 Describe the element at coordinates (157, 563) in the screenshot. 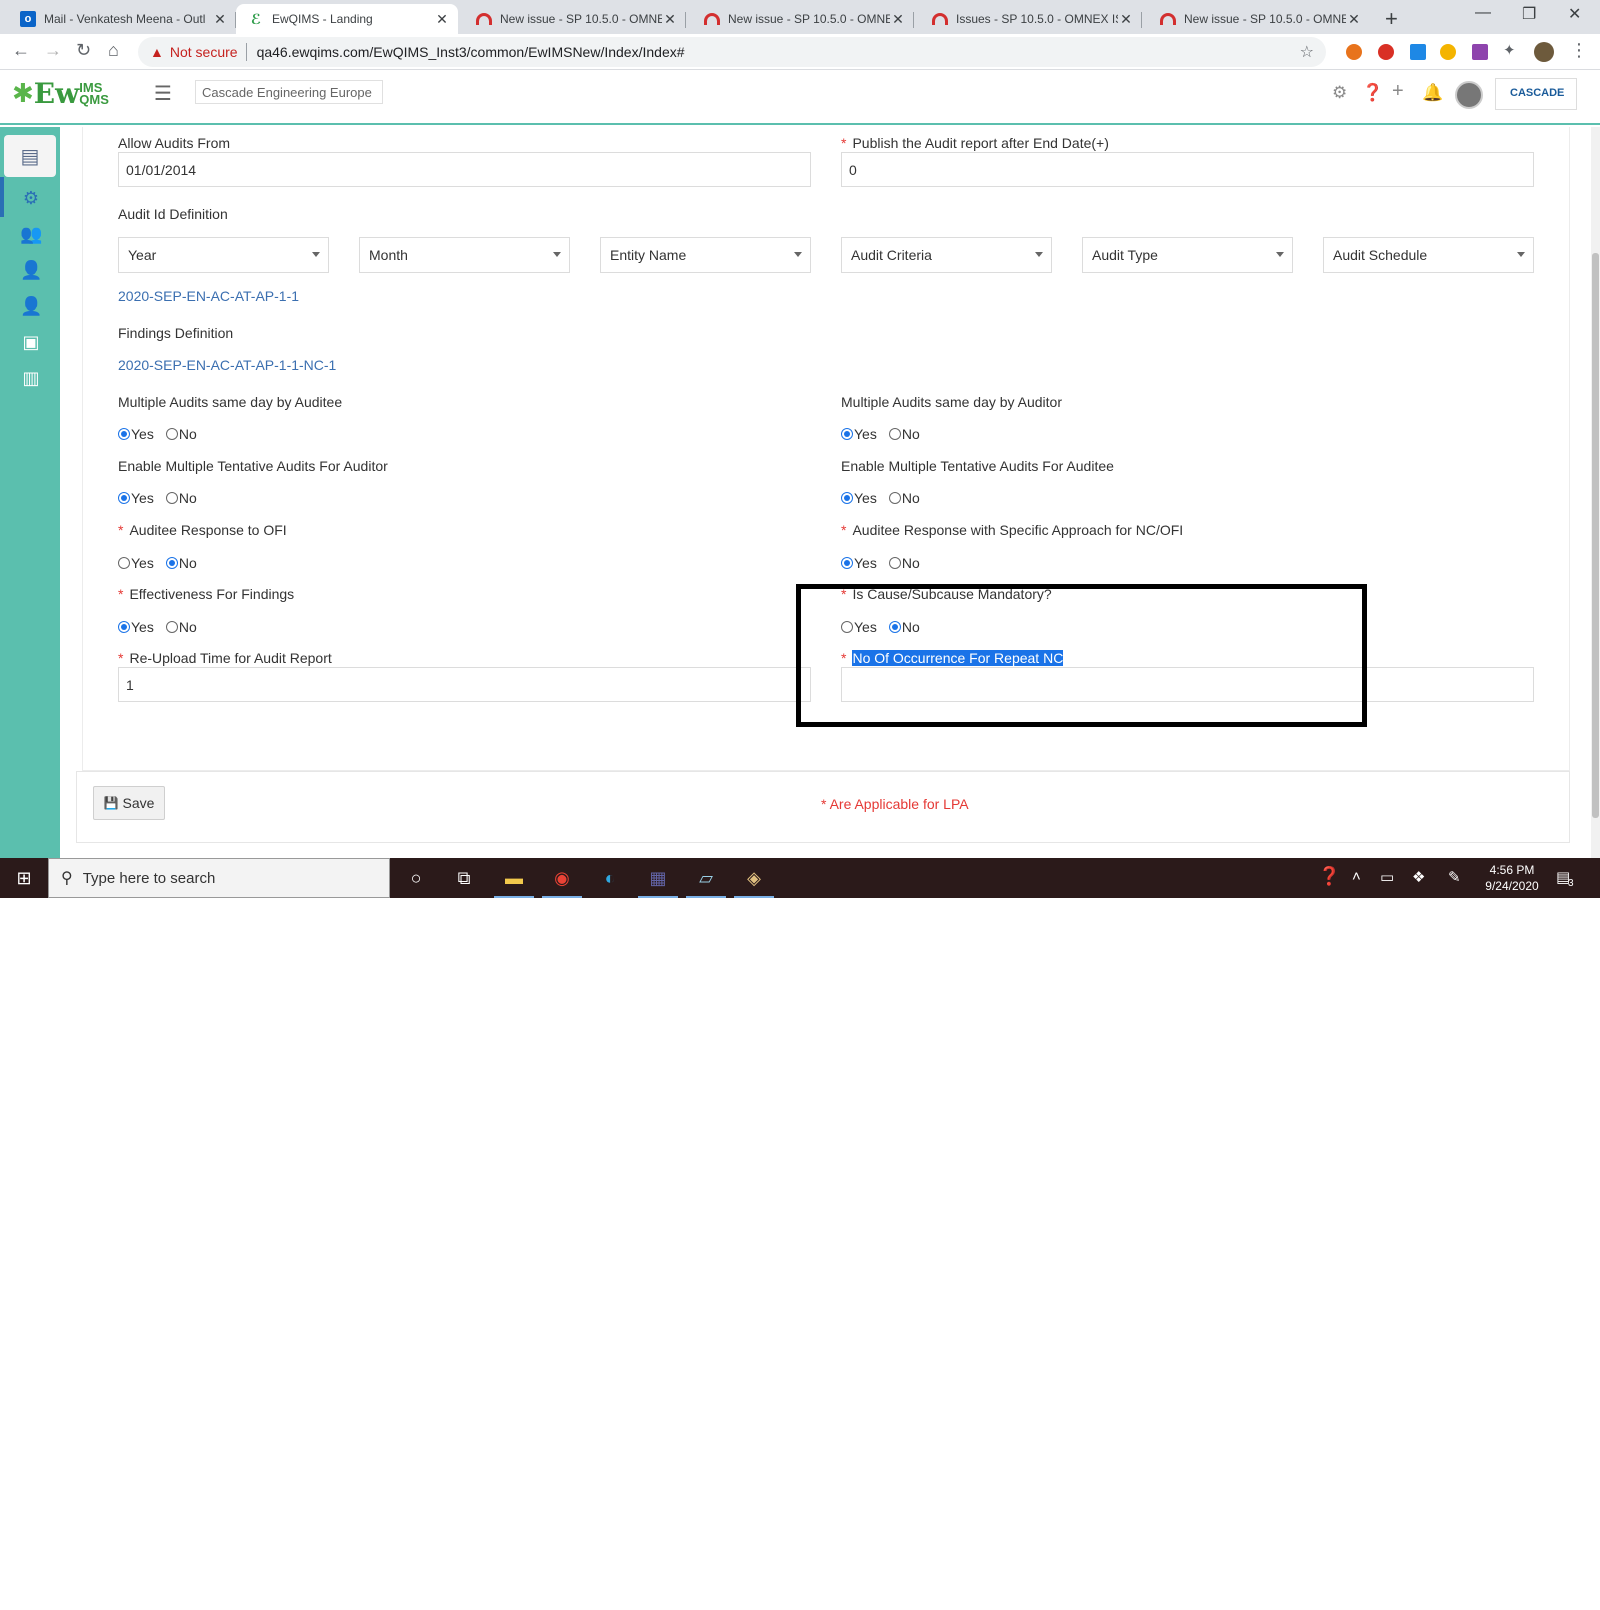

I see `ofi-radio-group: Yes No` at that location.